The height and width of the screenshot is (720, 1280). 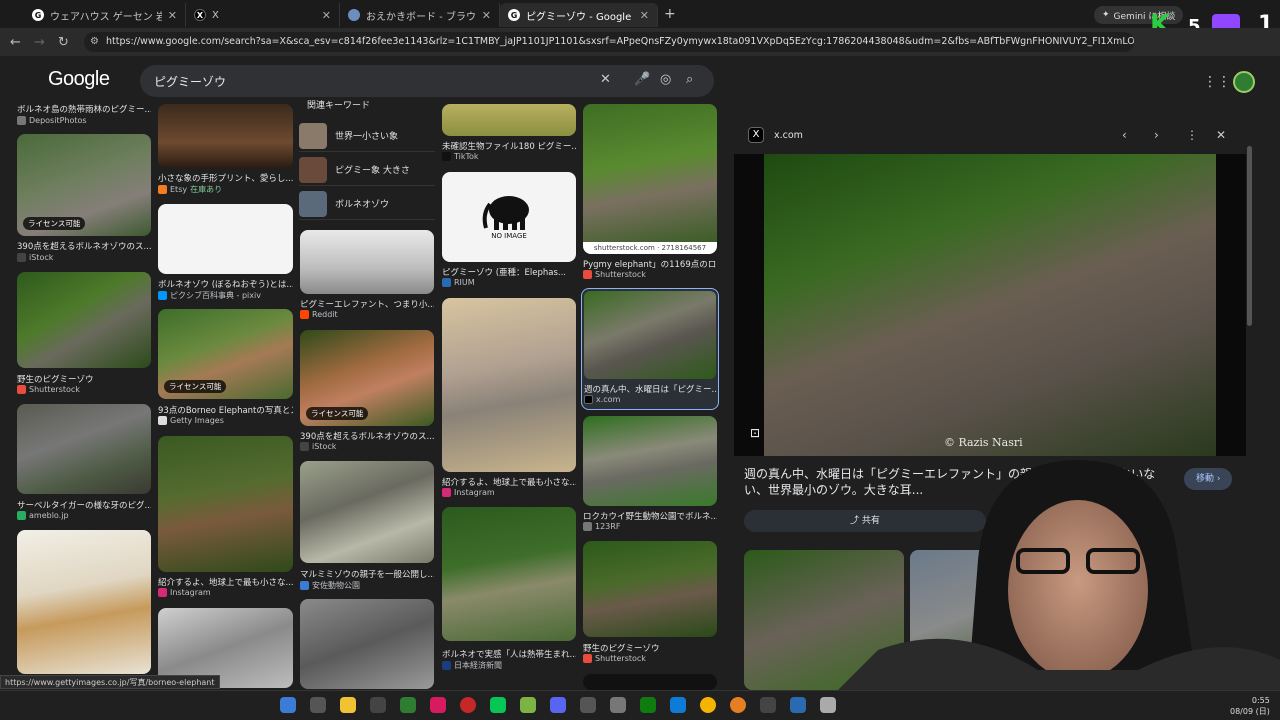 What do you see at coordinates (755, 433) in the screenshot?
I see `lens-icon: ⊡` at bounding box center [755, 433].